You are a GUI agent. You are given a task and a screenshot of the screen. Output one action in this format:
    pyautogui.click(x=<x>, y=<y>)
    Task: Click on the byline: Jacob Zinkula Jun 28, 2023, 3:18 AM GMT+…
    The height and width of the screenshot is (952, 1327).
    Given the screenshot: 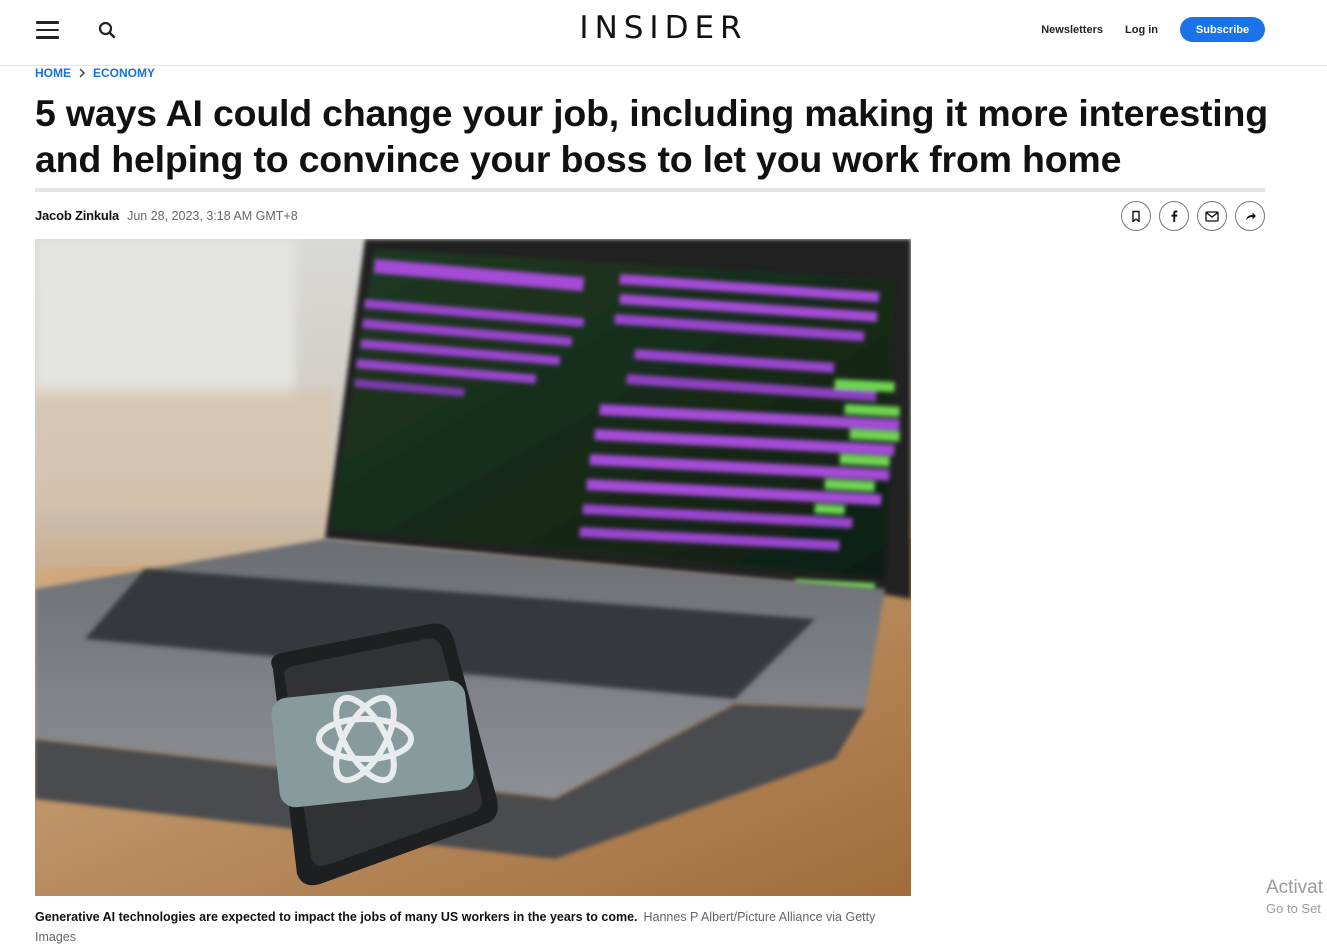 What is the action you would take?
    pyautogui.click(x=166, y=215)
    